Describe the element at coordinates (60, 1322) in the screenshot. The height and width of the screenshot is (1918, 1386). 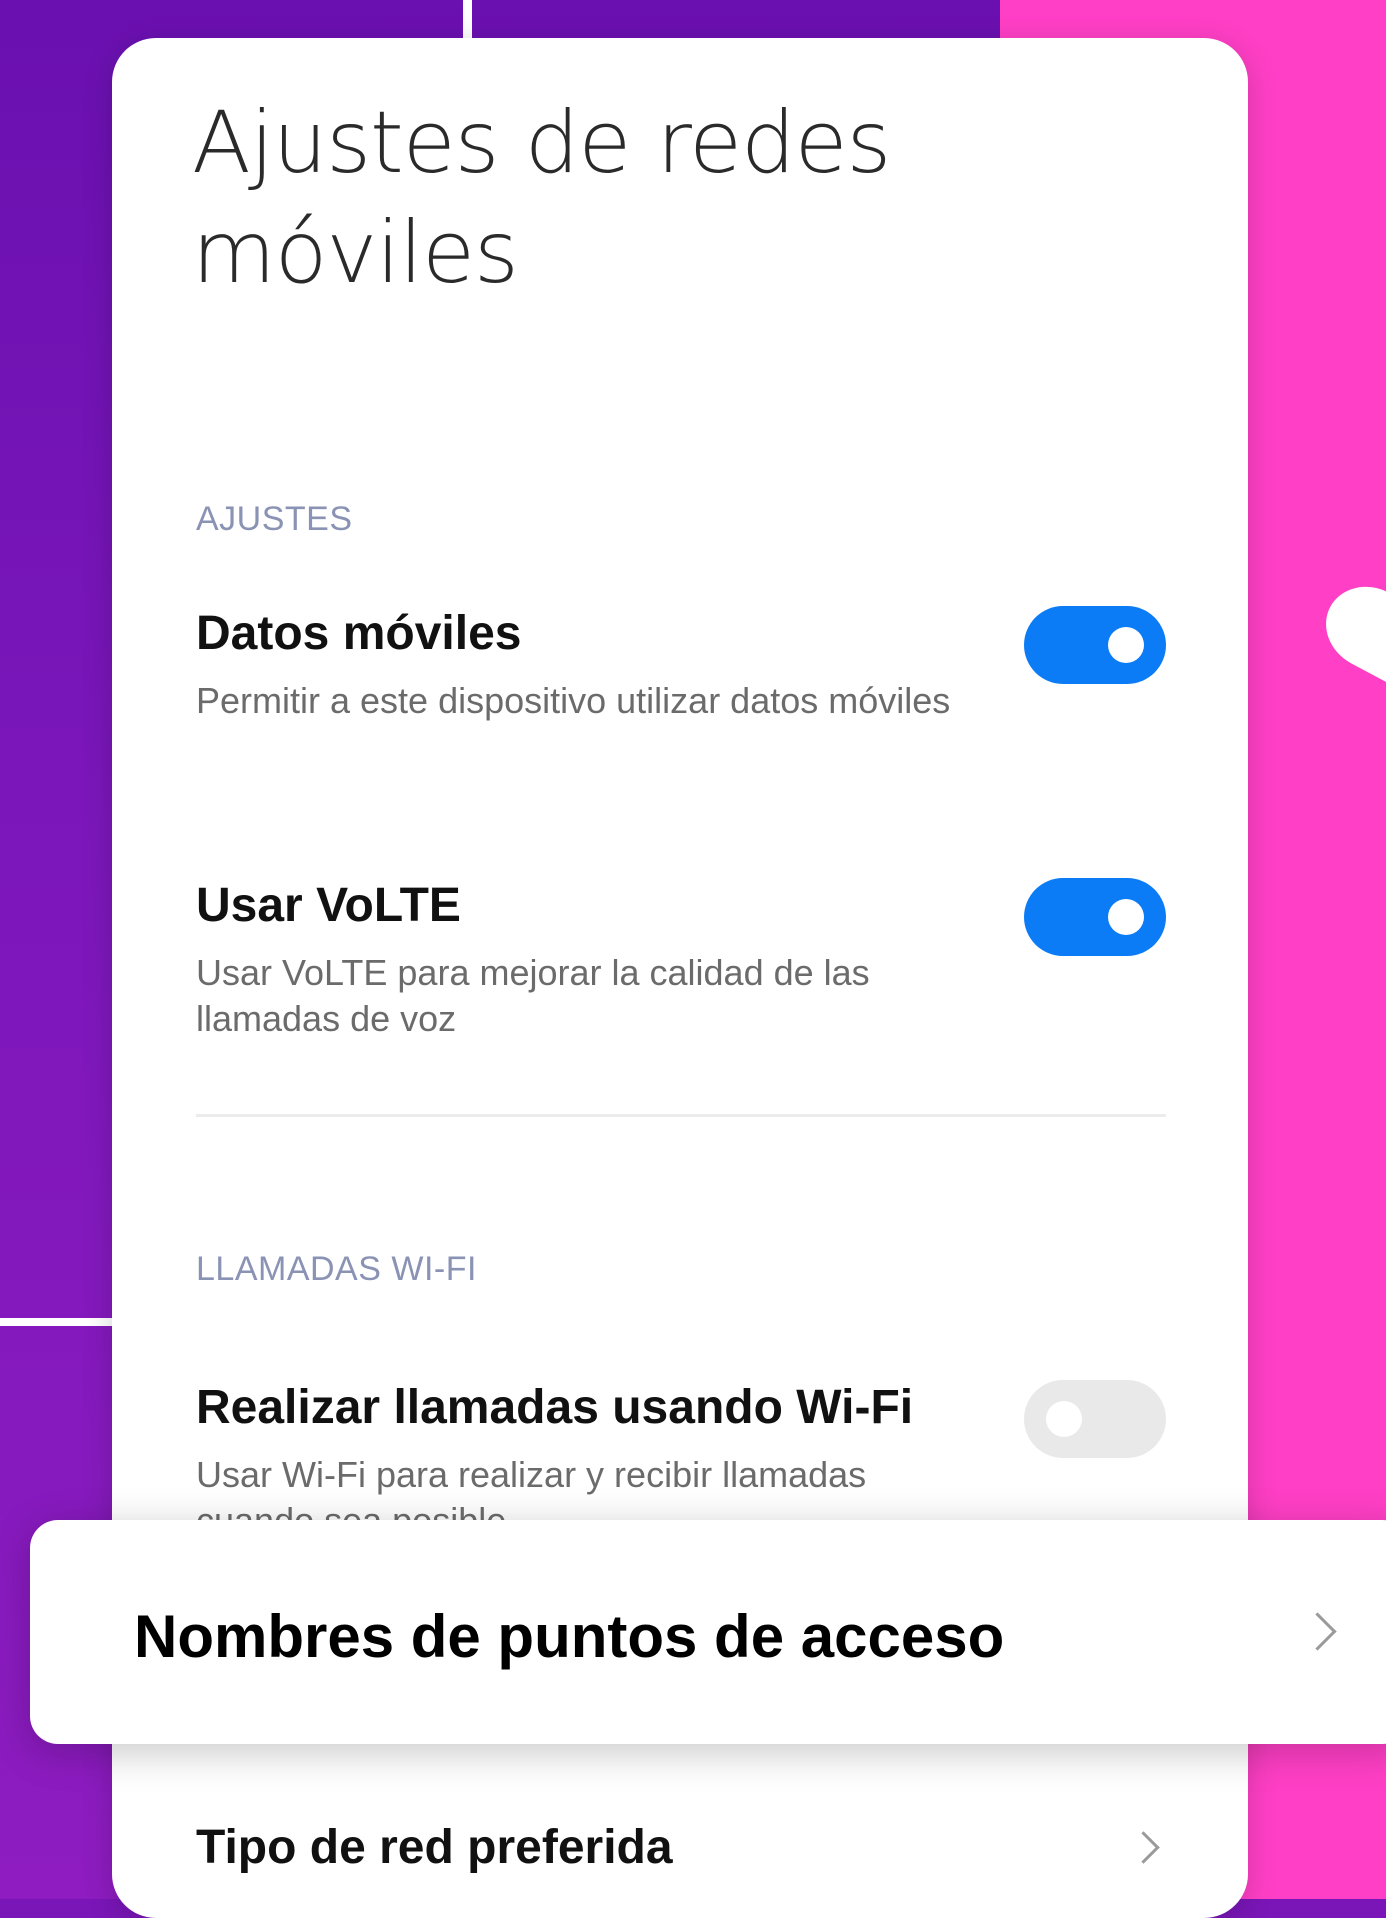
I see `decorative-line-horizontal` at that location.